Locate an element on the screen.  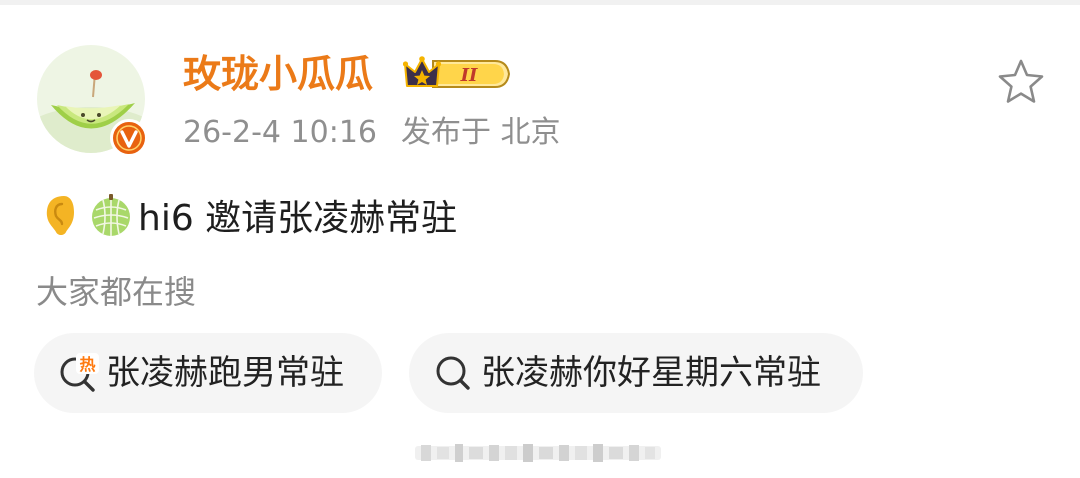
trending-label: 大家都在搜 is located at coordinates (116, 292).